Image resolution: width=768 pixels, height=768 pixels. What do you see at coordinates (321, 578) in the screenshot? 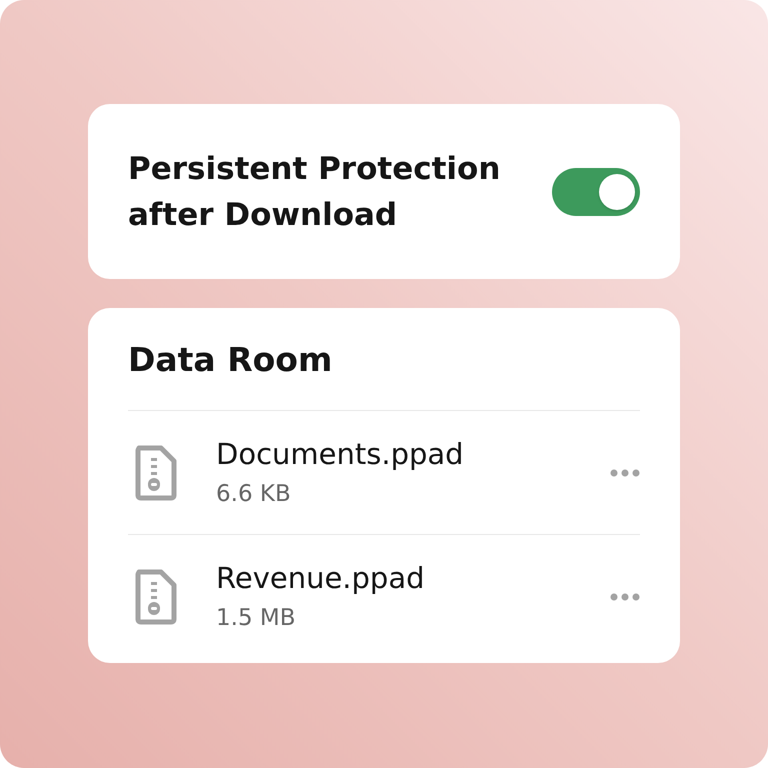
I see `file-name: Revenue.ppad` at bounding box center [321, 578].